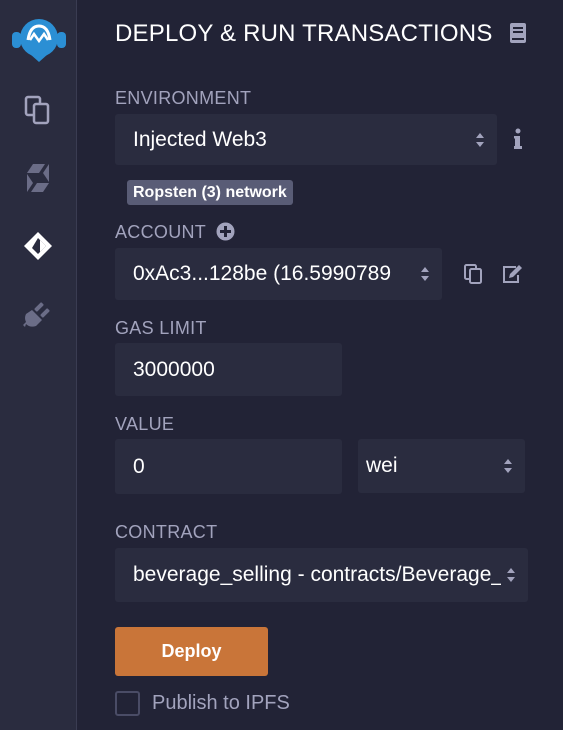  Describe the element at coordinates (38, 110) in the screenshot. I see `file-explorer-icon` at that location.